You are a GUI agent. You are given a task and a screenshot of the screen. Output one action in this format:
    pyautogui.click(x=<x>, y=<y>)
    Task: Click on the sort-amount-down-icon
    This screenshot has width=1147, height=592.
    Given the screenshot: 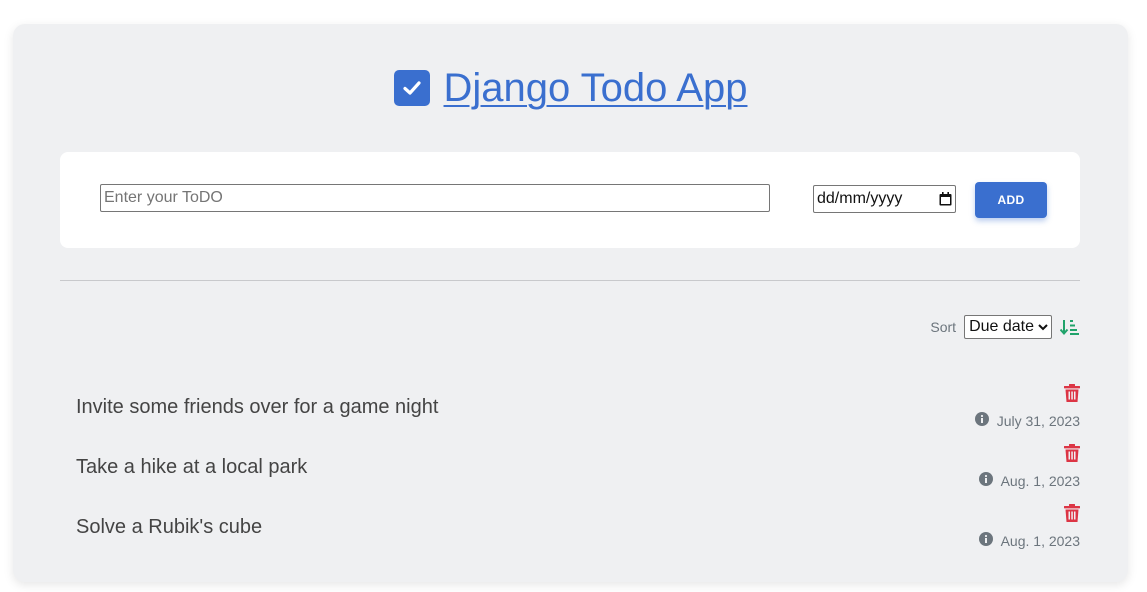 What is the action you would take?
    pyautogui.click(x=1070, y=327)
    